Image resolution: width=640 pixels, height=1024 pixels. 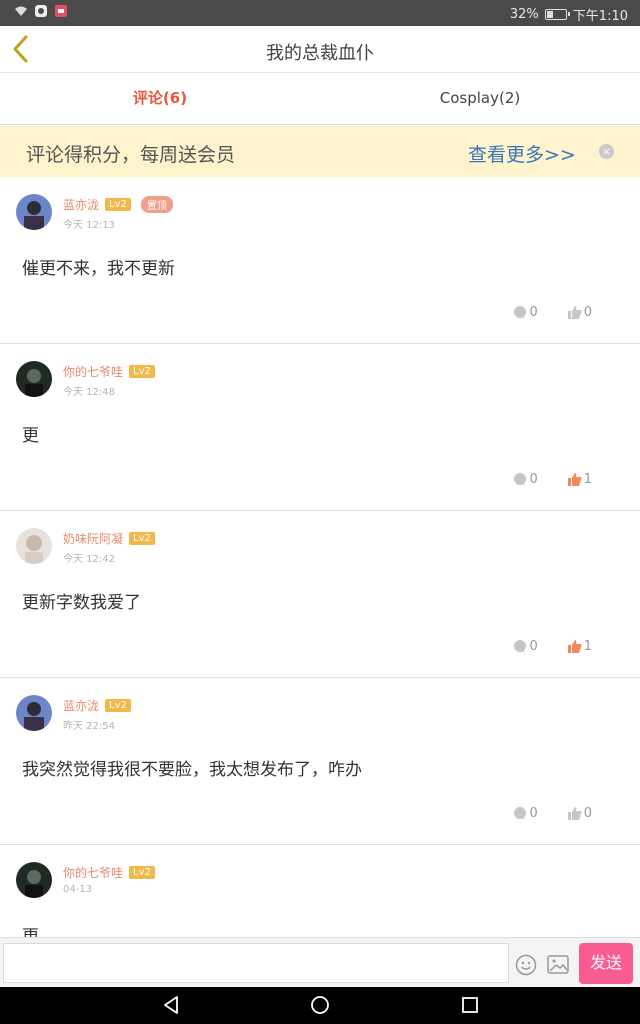 I want to click on comment-text: 催更不来，我不更新, so click(x=98, y=269).